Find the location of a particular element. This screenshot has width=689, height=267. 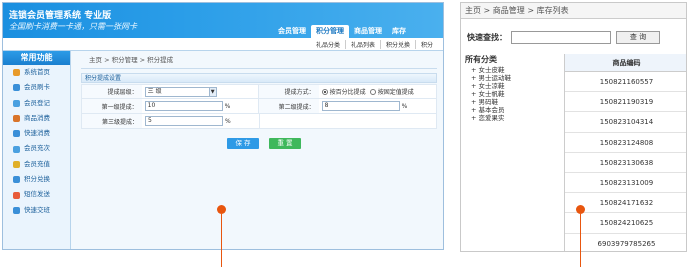

cart-icon is located at coordinates (16, 119).